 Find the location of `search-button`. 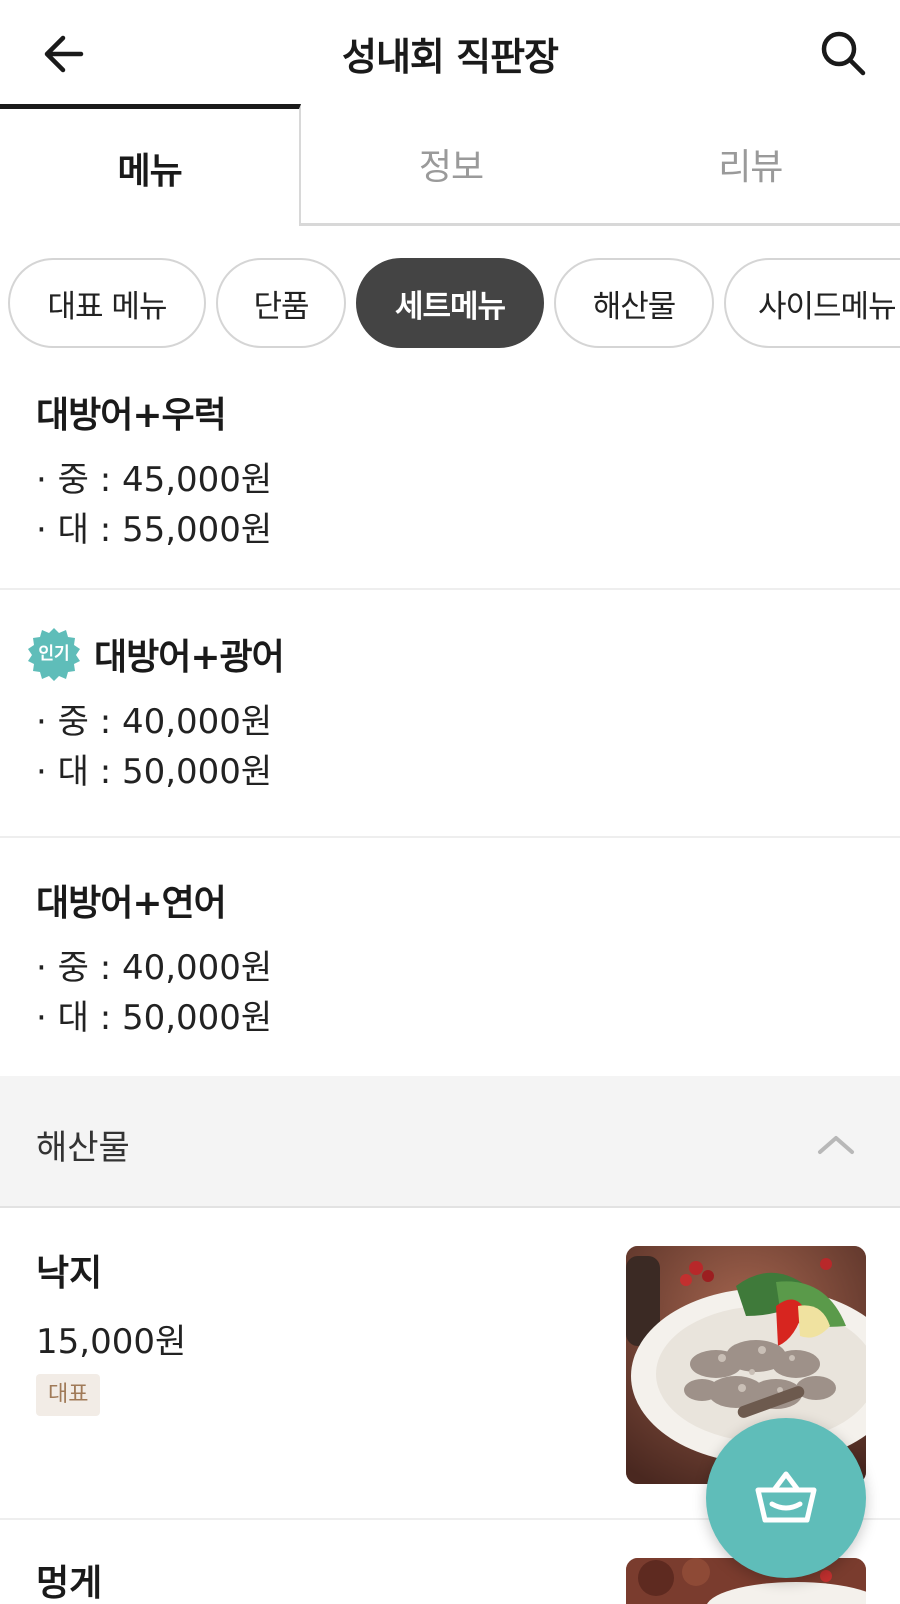

search-button is located at coordinates (843, 53).